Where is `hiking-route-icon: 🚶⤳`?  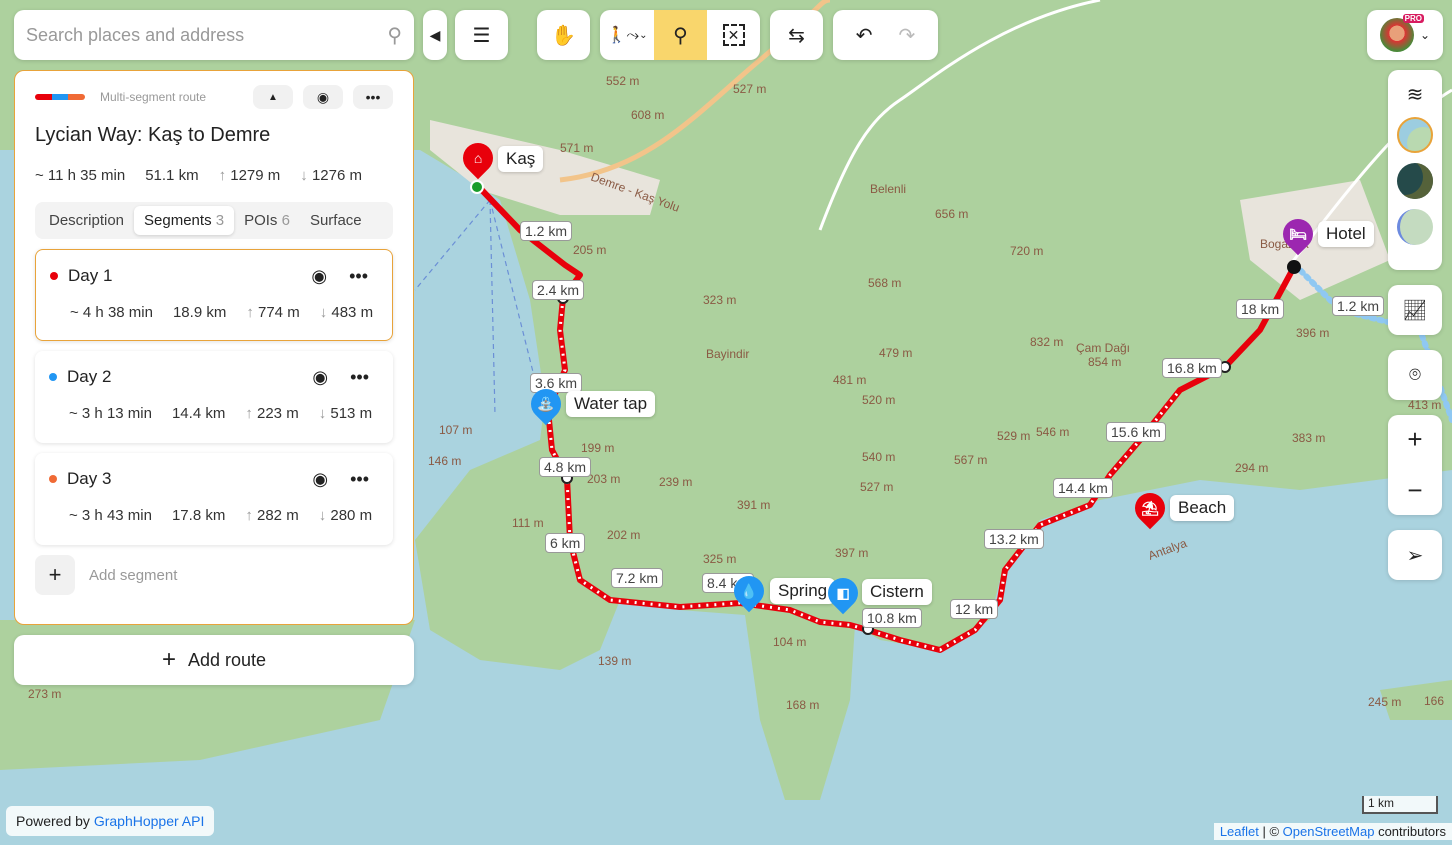 hiking-route-icon: 🚶⤳ is located at coordinates (623, 35).